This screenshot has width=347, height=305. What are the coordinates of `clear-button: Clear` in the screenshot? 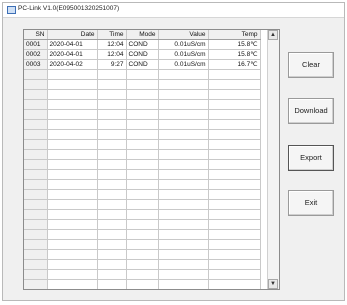 It's located at (311, 65).